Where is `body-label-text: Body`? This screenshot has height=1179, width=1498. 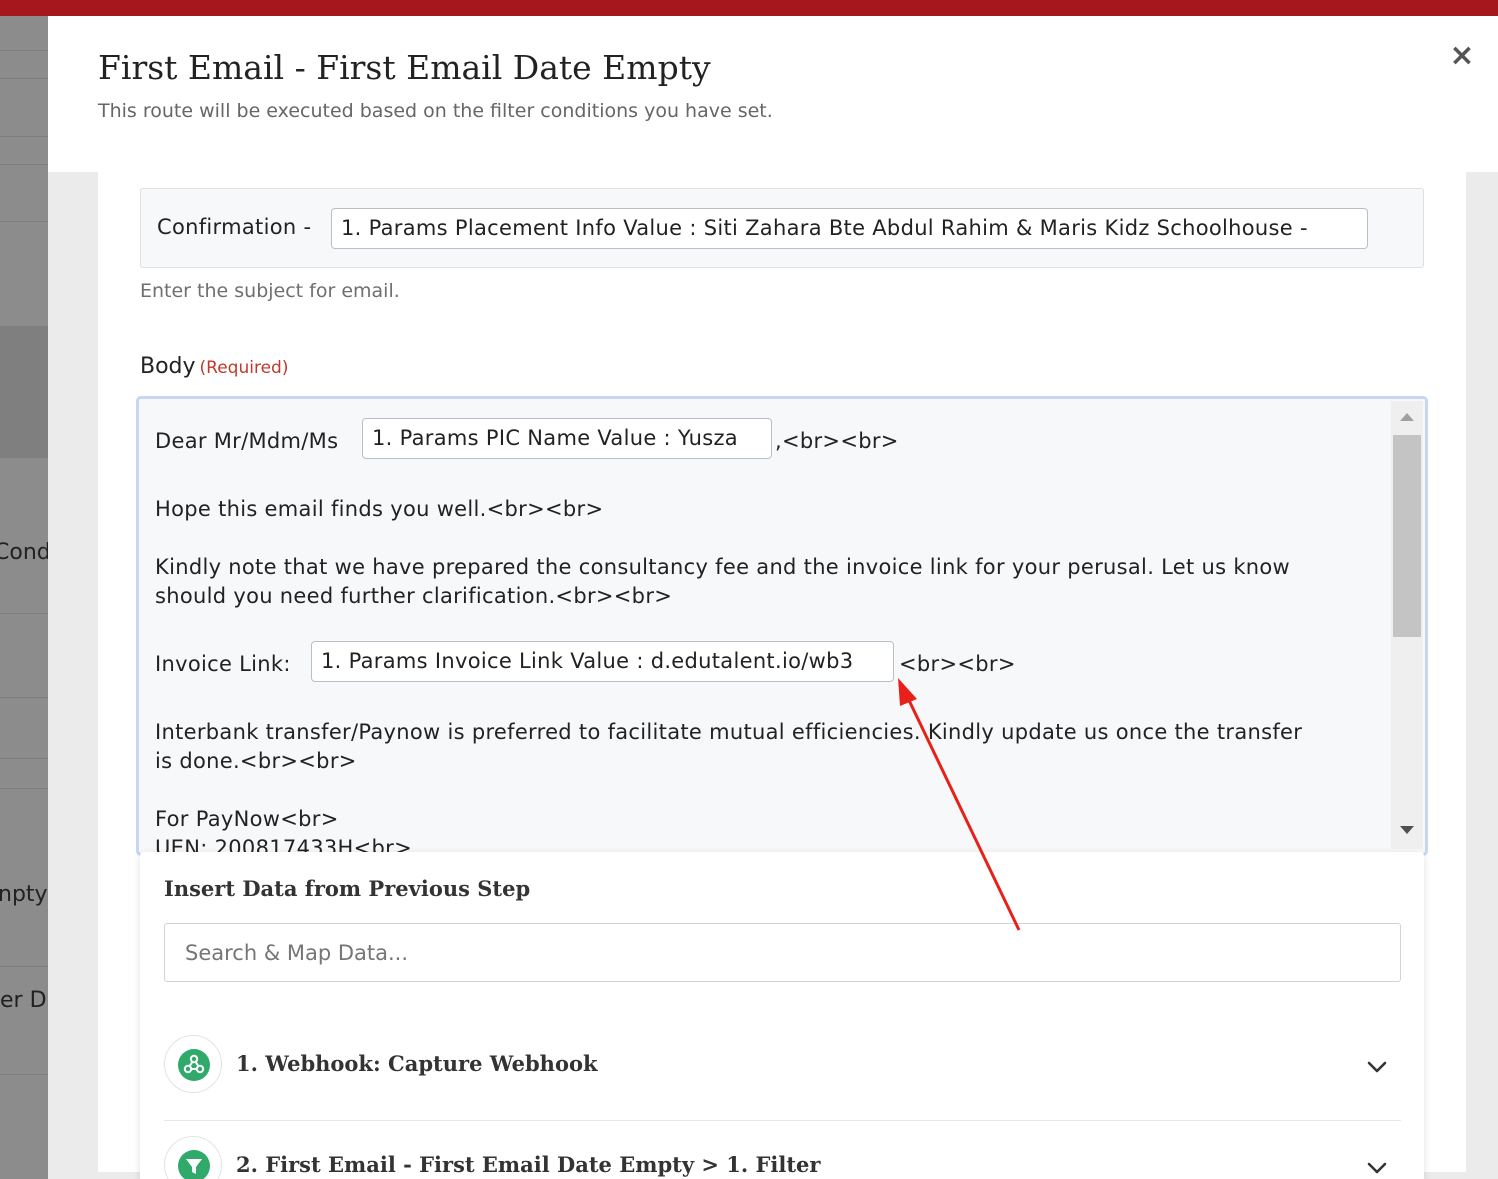
body-label-text: Body is located at coordinates (168, 366).